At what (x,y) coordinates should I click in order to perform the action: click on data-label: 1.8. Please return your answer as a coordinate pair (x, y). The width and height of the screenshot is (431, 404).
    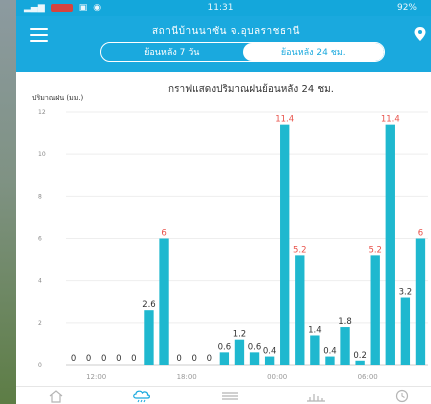
    Looking at the image, I should click on (345, 322).